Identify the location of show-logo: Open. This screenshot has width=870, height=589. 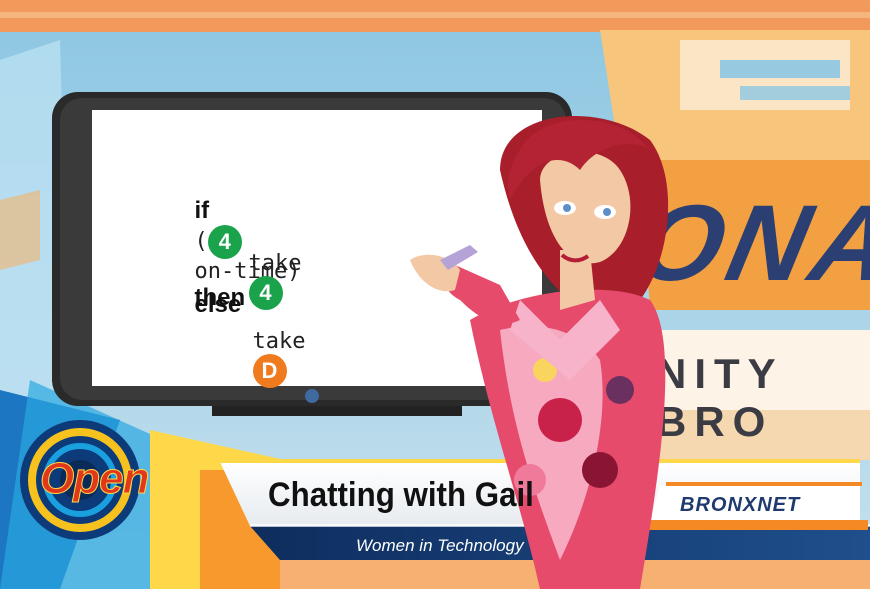
(94, 479).